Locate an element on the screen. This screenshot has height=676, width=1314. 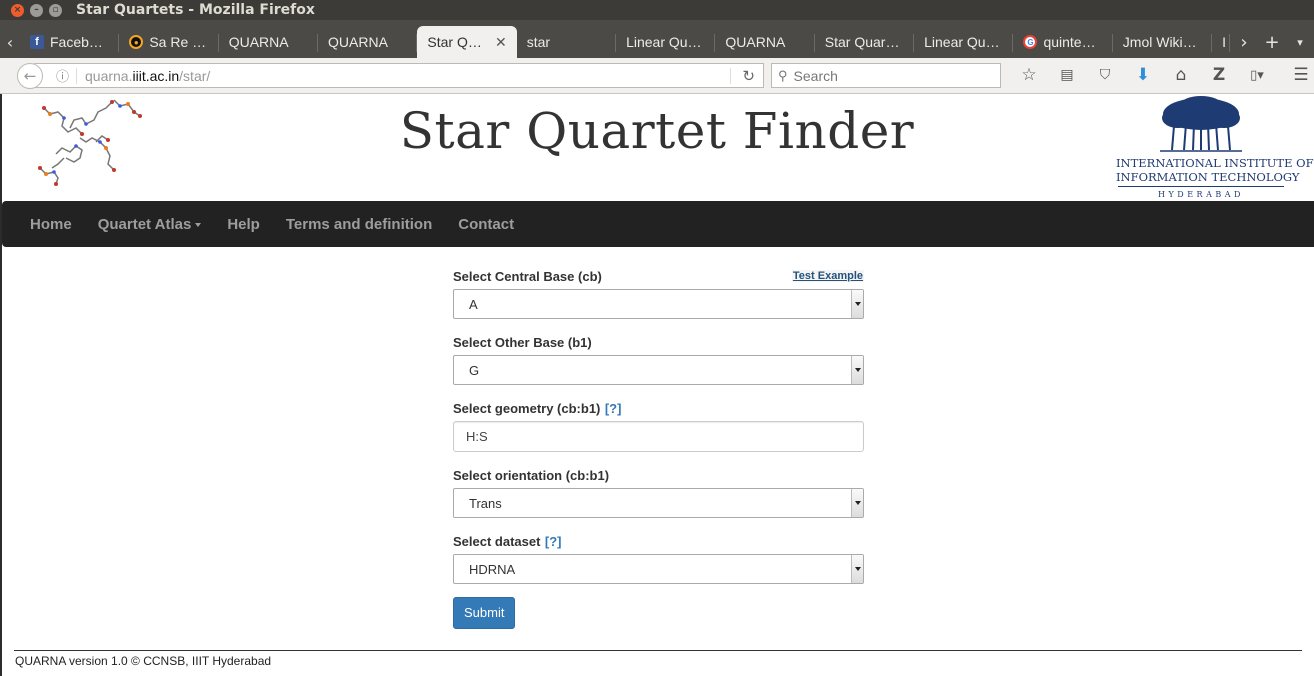
tab-quarna-1: QUARNA is located at coordinates (269, 42).